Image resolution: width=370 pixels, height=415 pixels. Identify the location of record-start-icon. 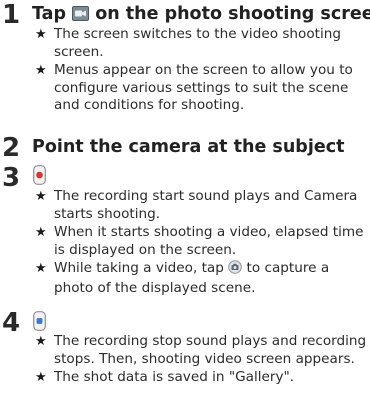
(39, 177).